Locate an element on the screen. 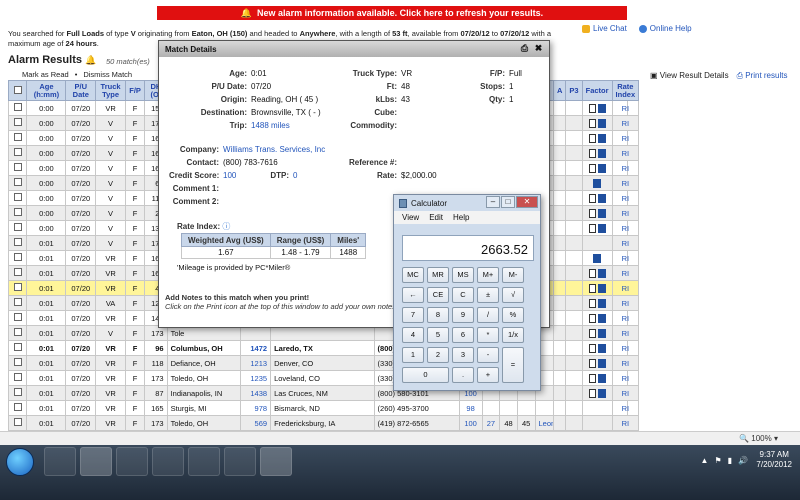  maximize-icon: □ is located at coordinates (508, 202).